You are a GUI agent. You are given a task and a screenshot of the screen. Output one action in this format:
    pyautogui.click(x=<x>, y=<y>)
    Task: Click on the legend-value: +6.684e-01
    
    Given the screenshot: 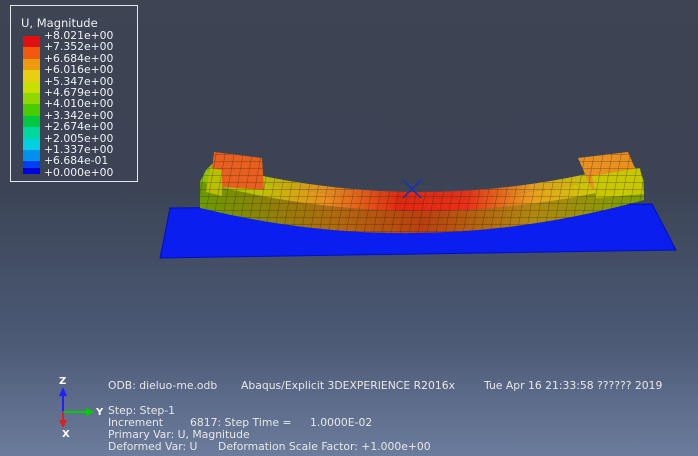 What is the action you would take?
    pyautogui.click(x=76, y=161)
    